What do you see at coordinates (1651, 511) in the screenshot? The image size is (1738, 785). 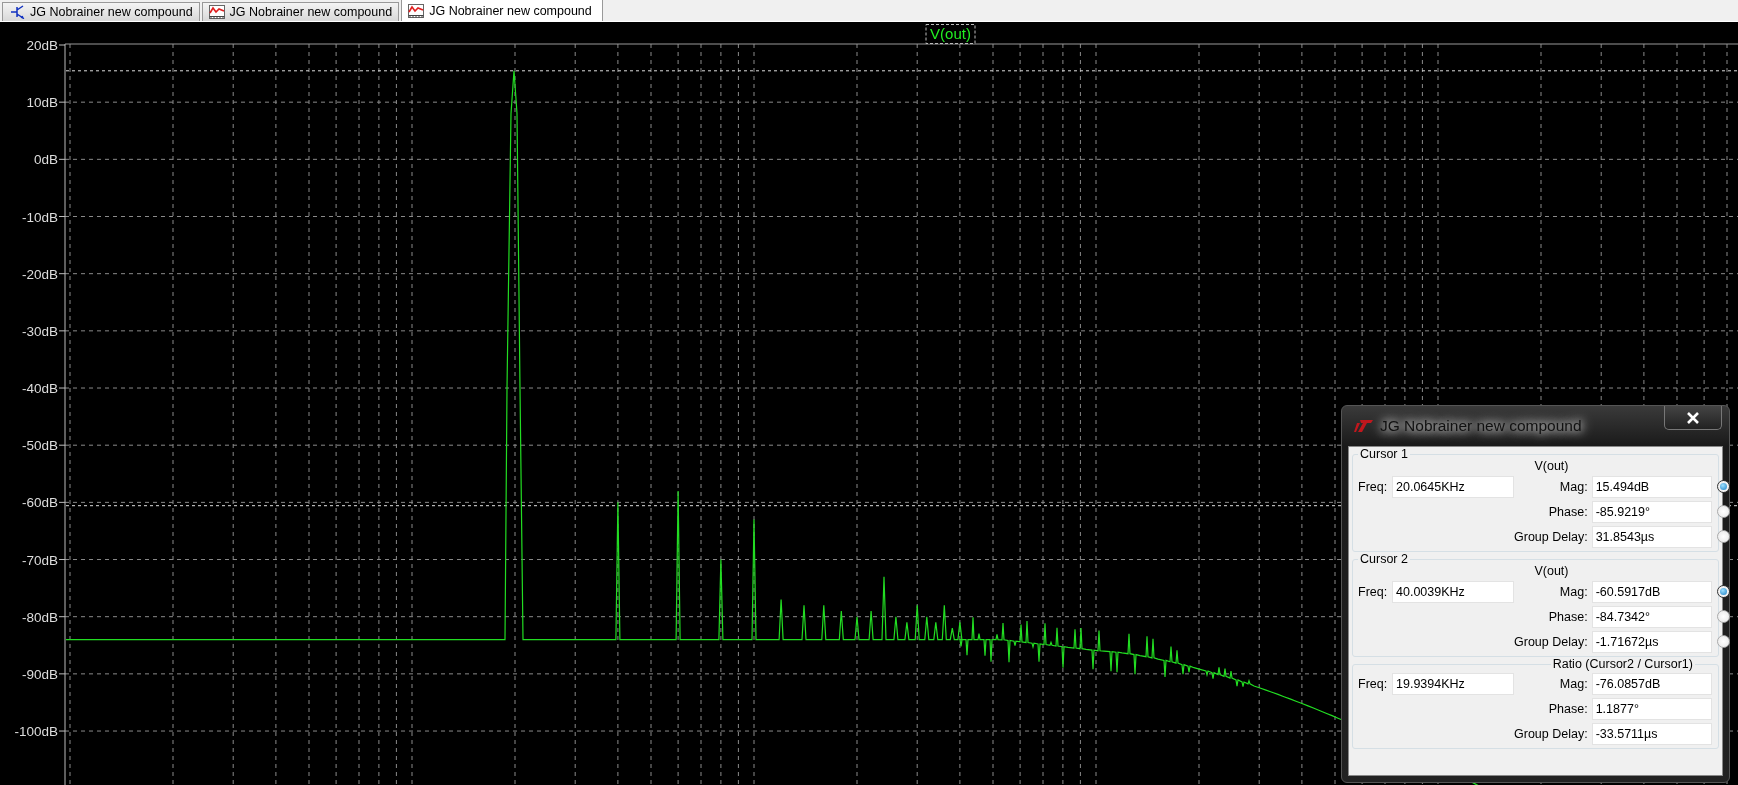 I see `value-field: -85.9219°` at bounding box center [1651, 511].